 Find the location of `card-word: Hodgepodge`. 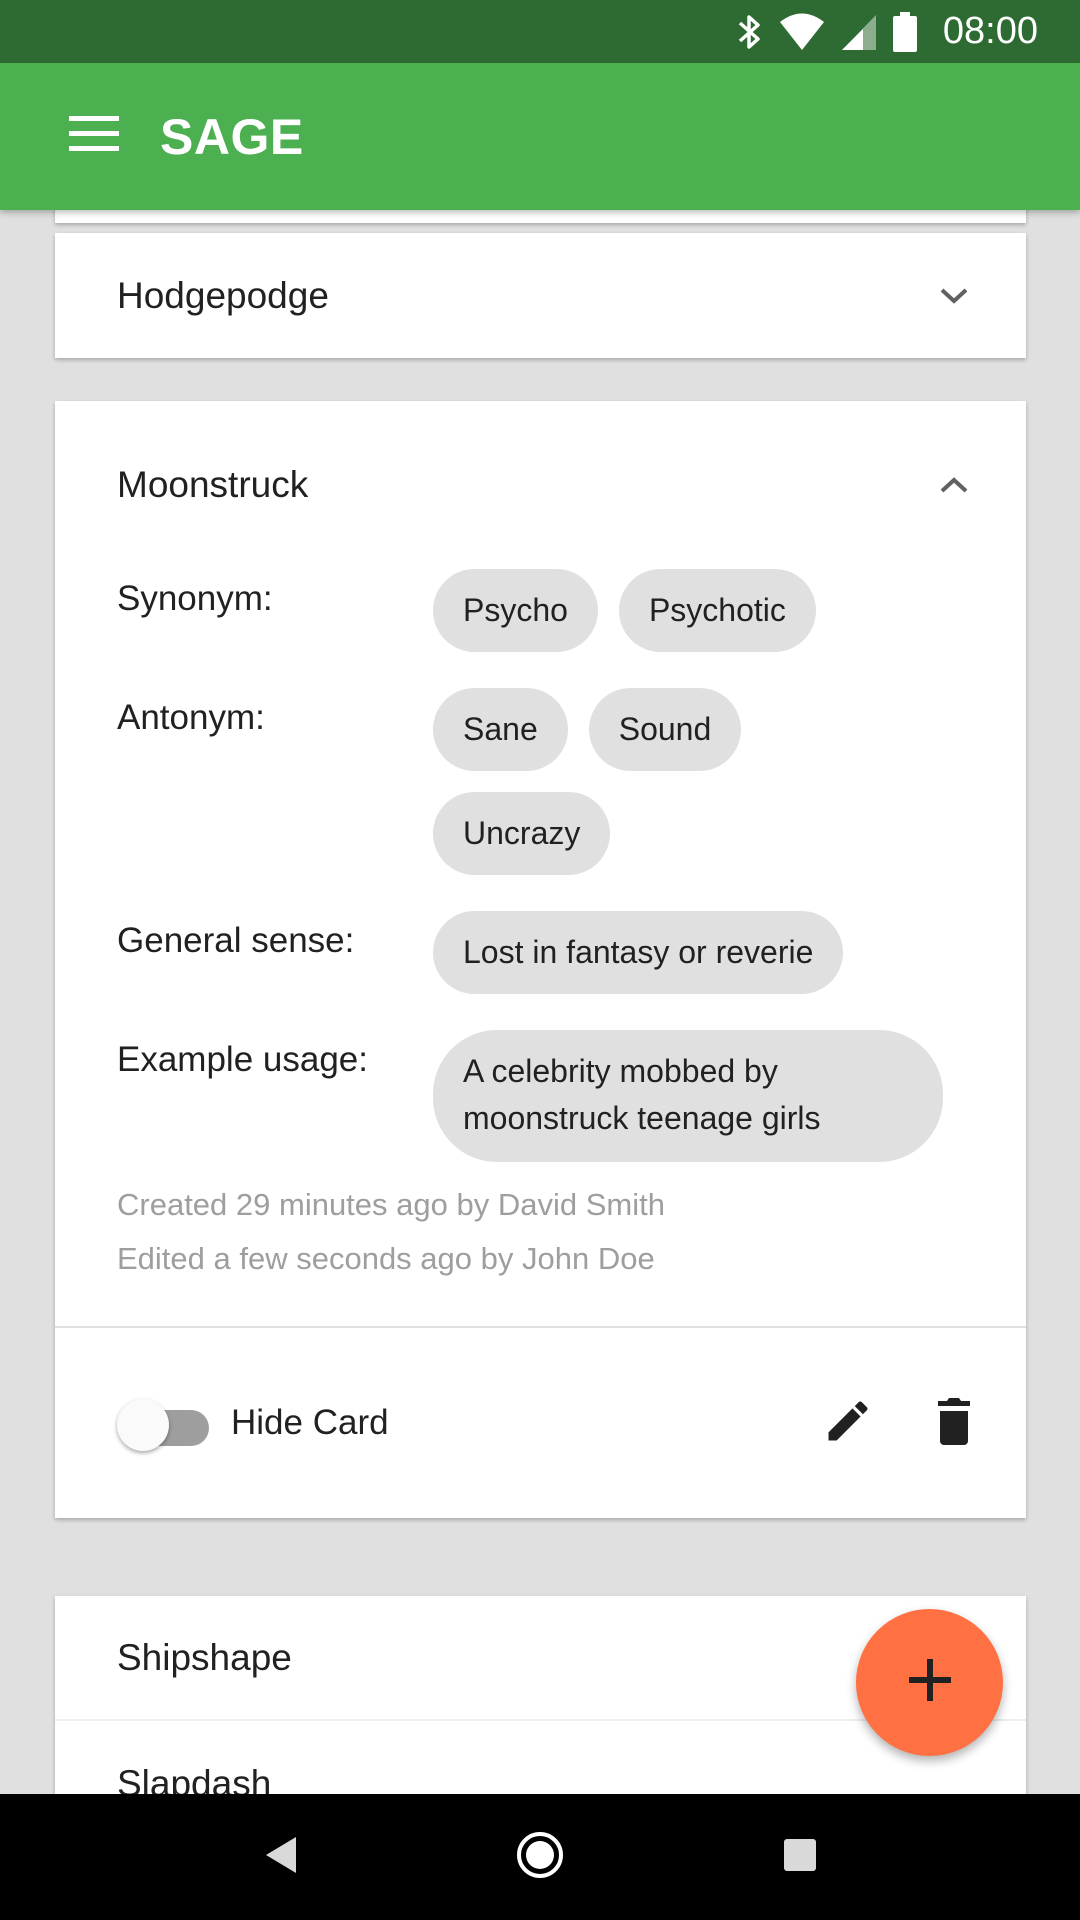

card-word: Hodgepodge is located at coordinates (223, 295).